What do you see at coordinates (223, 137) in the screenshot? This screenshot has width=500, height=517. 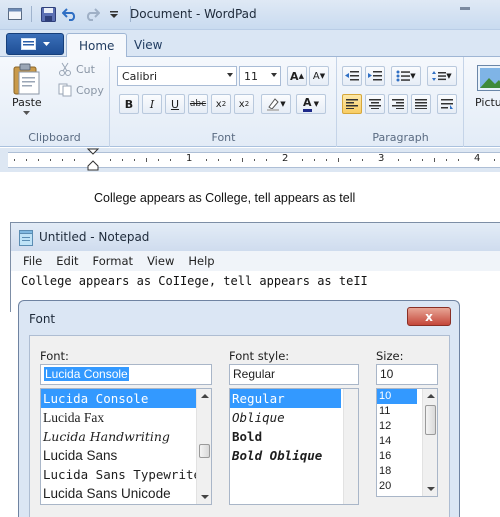 I see `font-group-label: Font` at bounding box center [223, 137].